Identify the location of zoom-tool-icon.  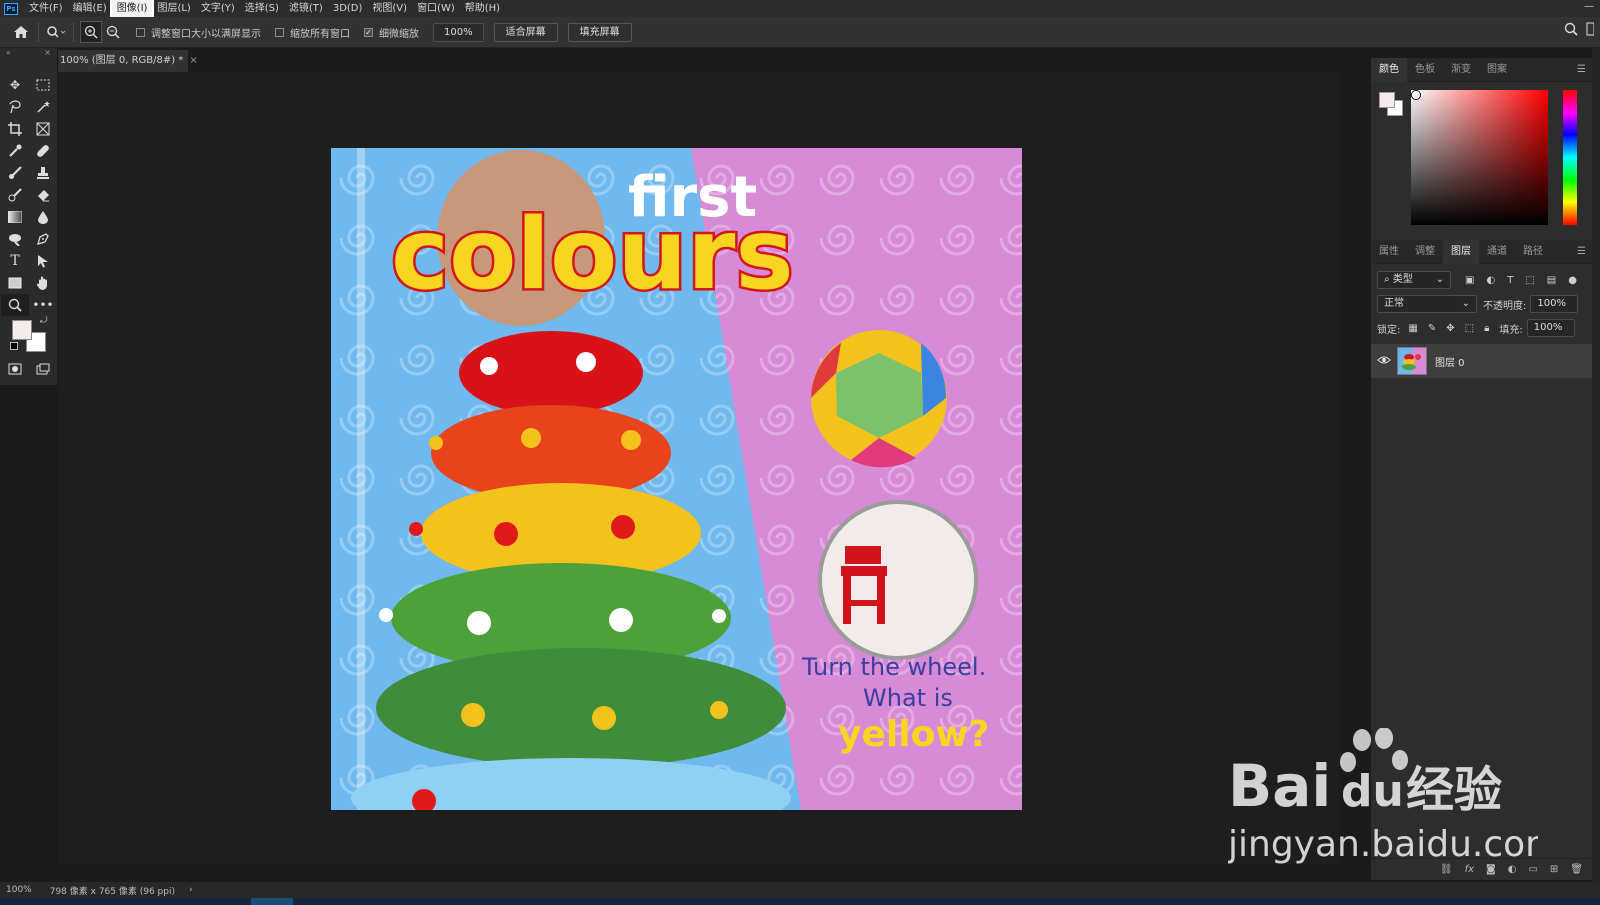
(15, 305).